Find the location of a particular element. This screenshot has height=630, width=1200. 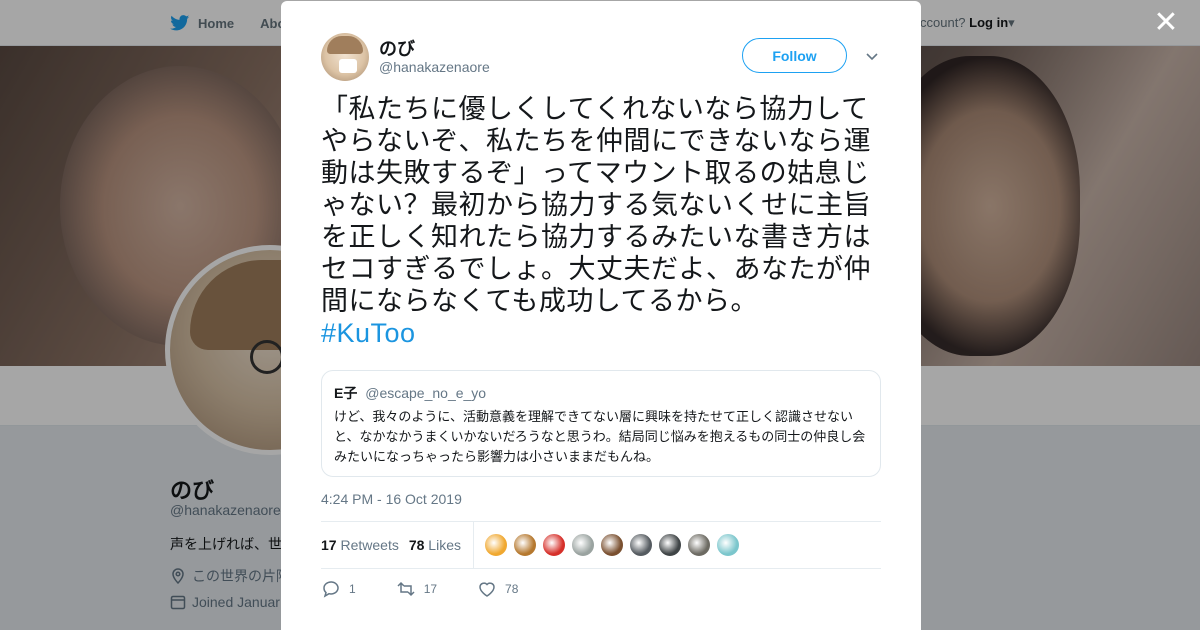

liker-avatars is located at coordinates (611, 545).